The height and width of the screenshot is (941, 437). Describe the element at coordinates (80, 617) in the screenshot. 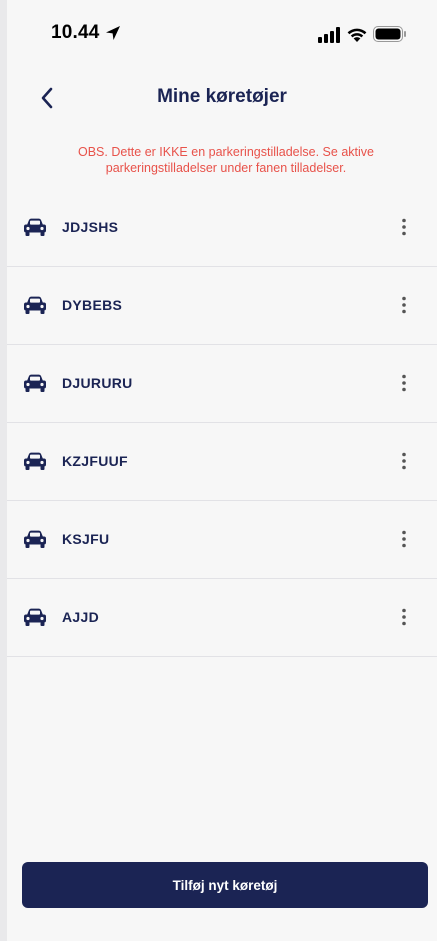

I see `vehicle-plate: AJJD` at that location.